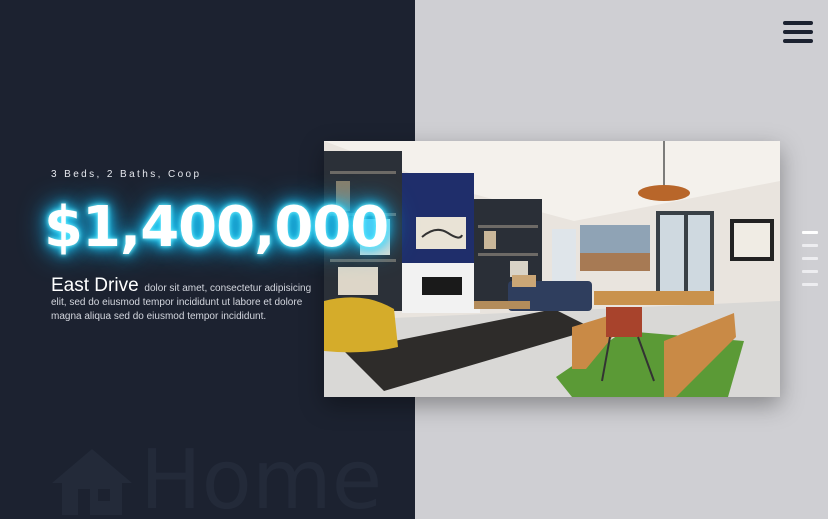 This screenshot has width=828, height=519. What do you see at coordinates (798, 23) in the screenshot?
I see `hamburger-menu-icon` at bounding box center [798, 23].